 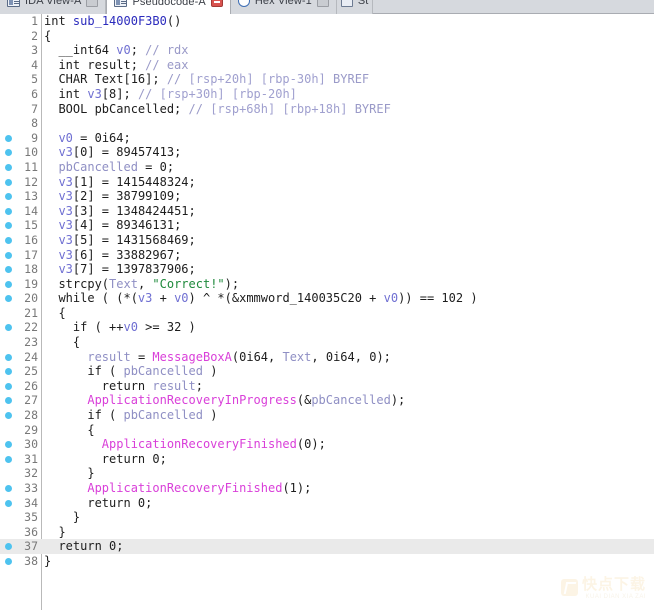 I want to click on tab-st: St, so click(x=355, y=7).